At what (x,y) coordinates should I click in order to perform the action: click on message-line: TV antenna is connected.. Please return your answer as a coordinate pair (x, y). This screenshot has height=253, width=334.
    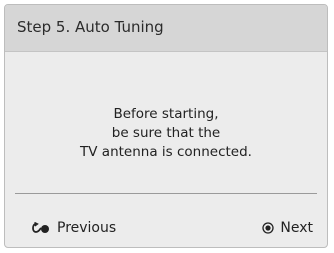
    Looking at the image, I should click on (166, 152).